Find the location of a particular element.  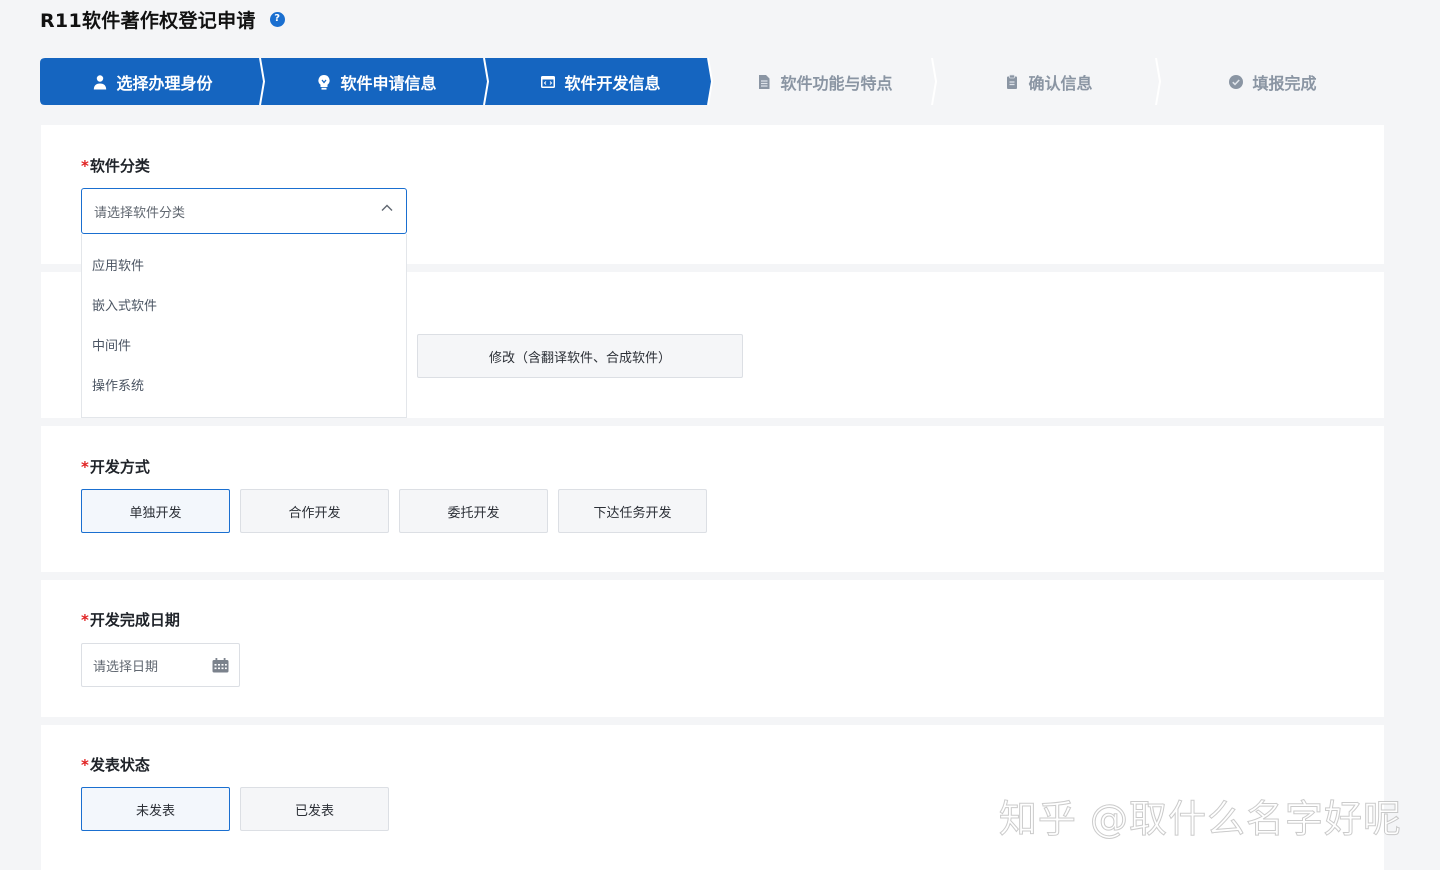

step-software-development-info: 软件开发信息 is located at coordinates (600, 81).